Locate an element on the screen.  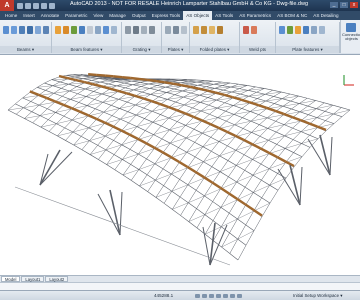
plate-icon is located at coordinates (168, 30).